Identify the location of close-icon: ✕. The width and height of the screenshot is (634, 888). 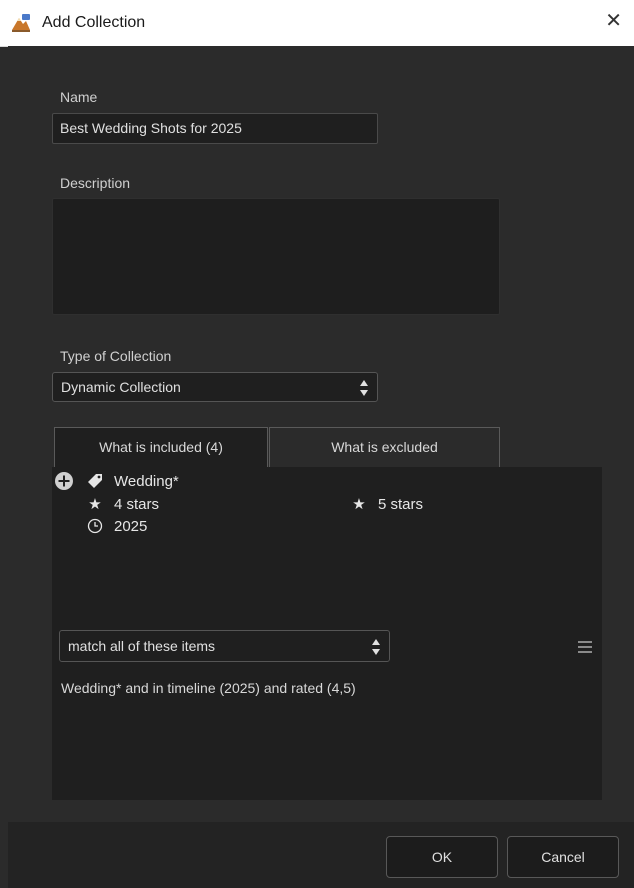
(613, 21).